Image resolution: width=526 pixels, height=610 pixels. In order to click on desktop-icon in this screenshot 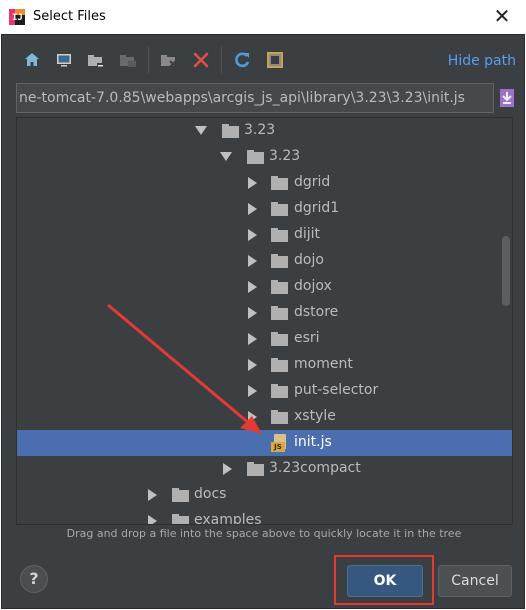, I will do `click(64, 60)`.